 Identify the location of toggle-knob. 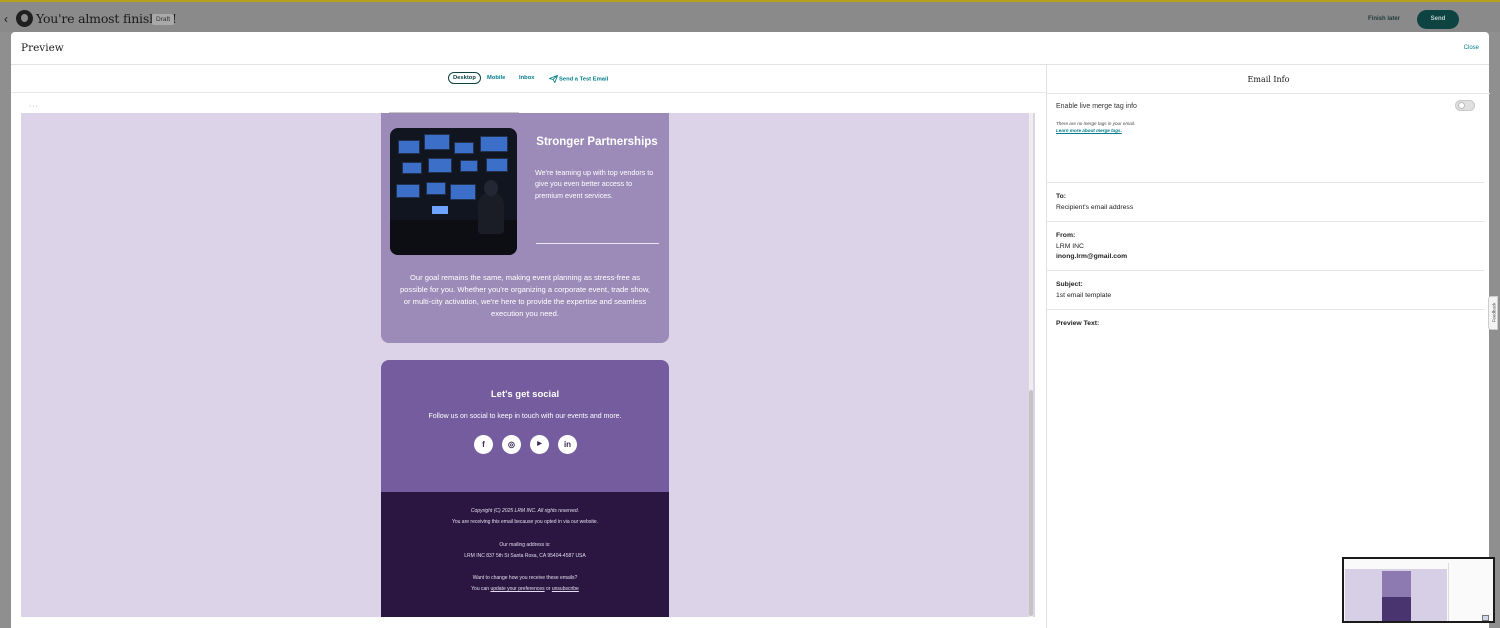
(1461, 105).